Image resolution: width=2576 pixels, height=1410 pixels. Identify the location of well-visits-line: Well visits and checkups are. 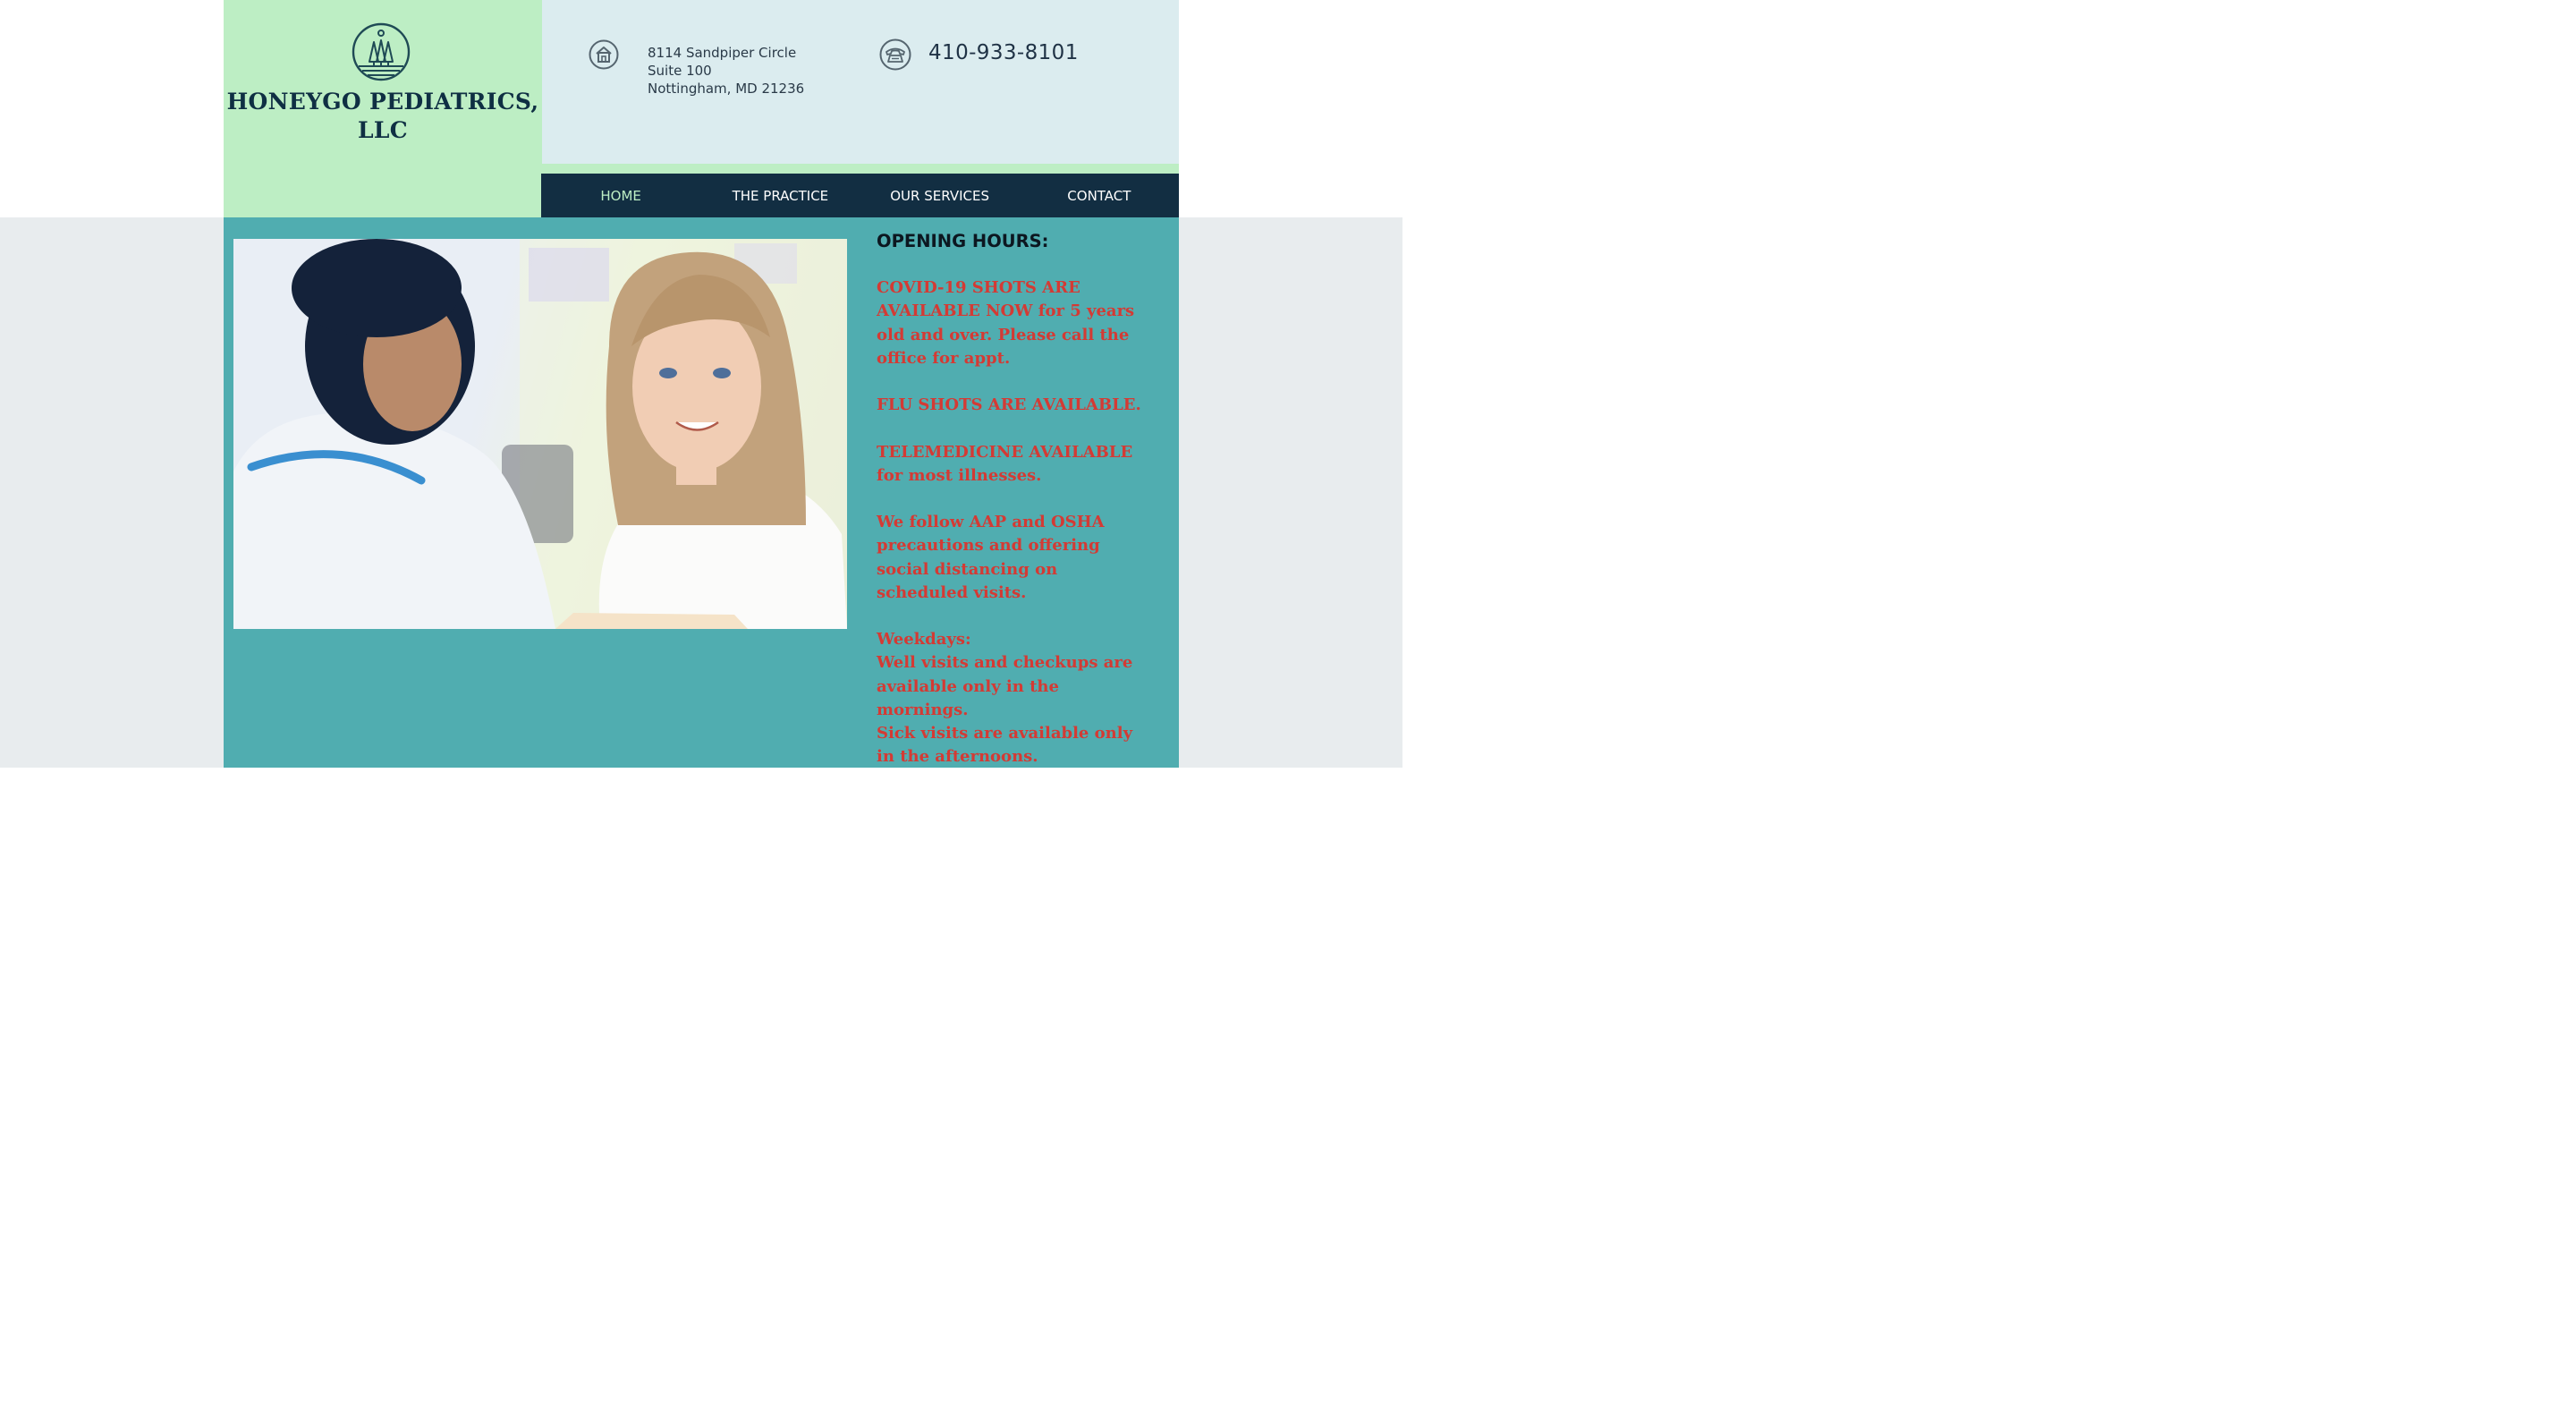
(1005, 663).